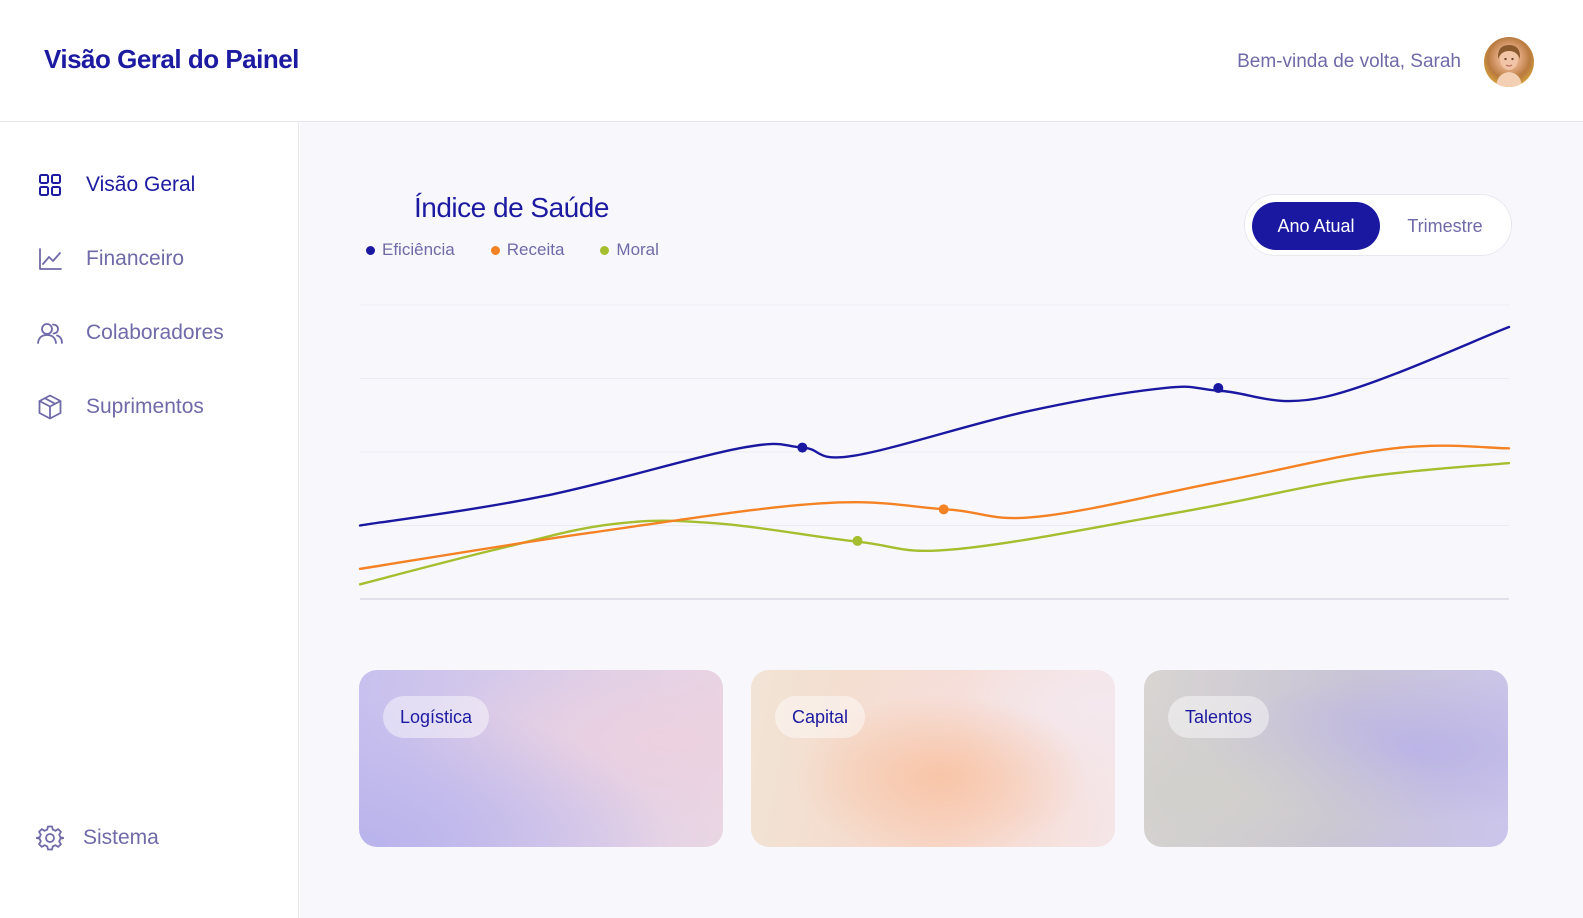 The width and height of the screenshot is (1583, 918). Describe the element at coordinates (418, 249) in the screenshot. I see `legend-label: Eficiência` at that location.